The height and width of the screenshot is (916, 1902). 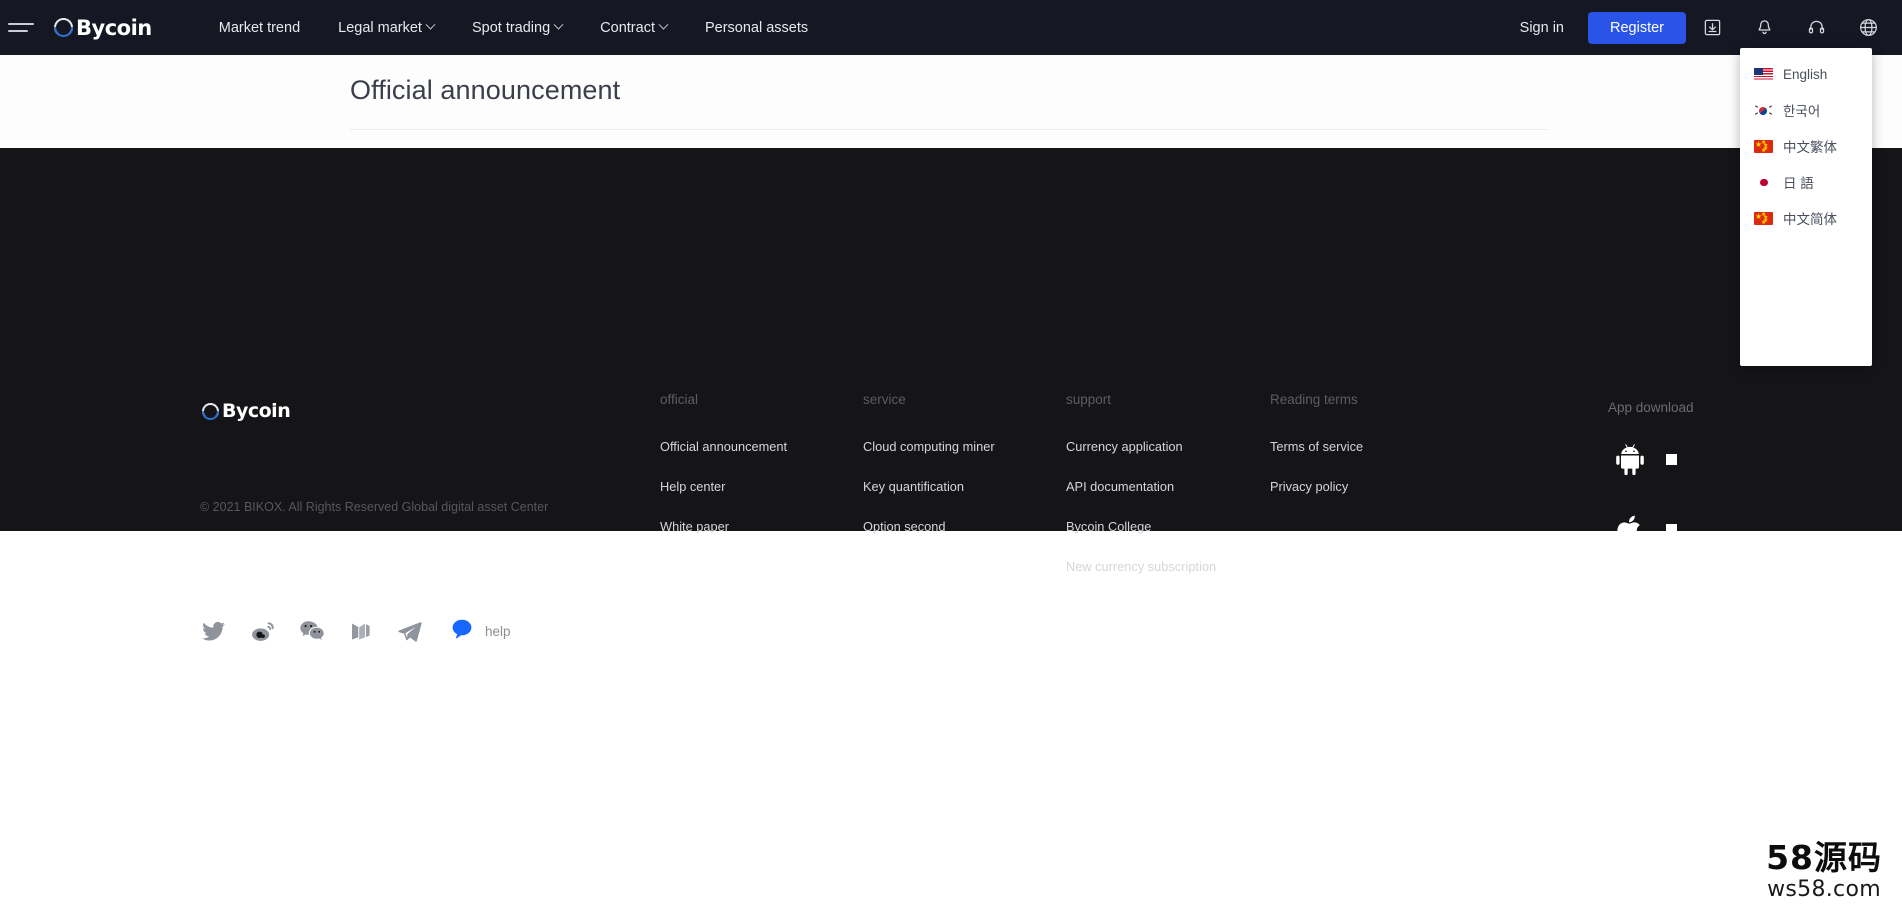 What do you see at coordinates (262, 631) in the screenshot?
I see `weibo-icon` at bounding box center [262, 631].